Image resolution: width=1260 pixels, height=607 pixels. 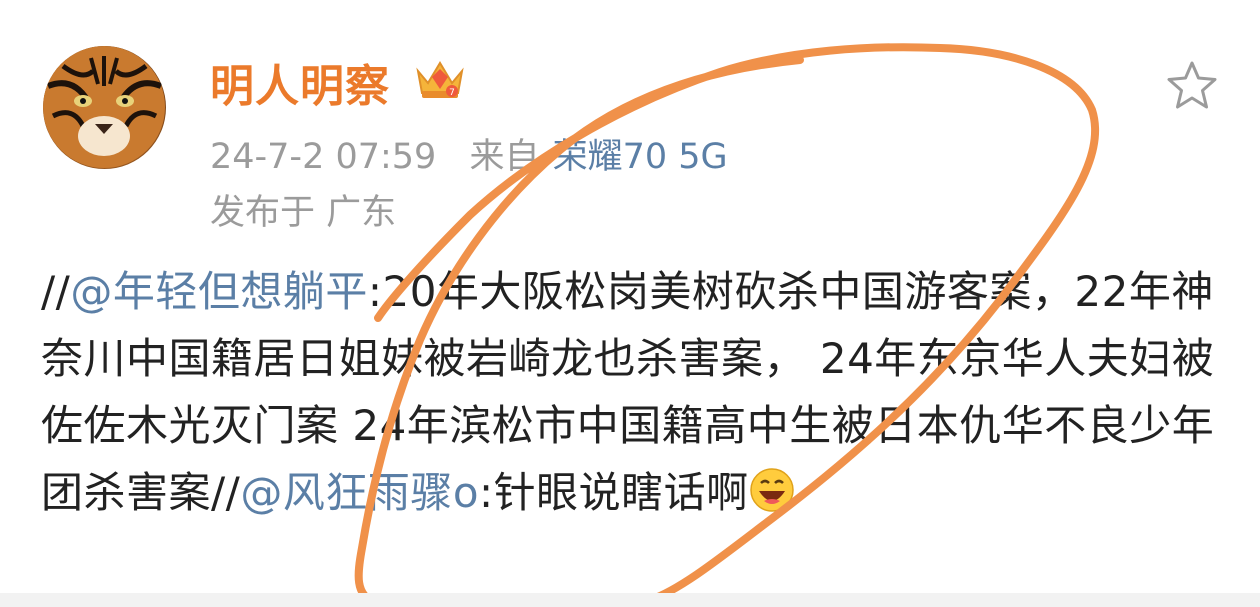 What do you see at coordinates (303, 213) in the screenshot?
I see `post-location: 发布于 广东` at bounding box center [303, 213].